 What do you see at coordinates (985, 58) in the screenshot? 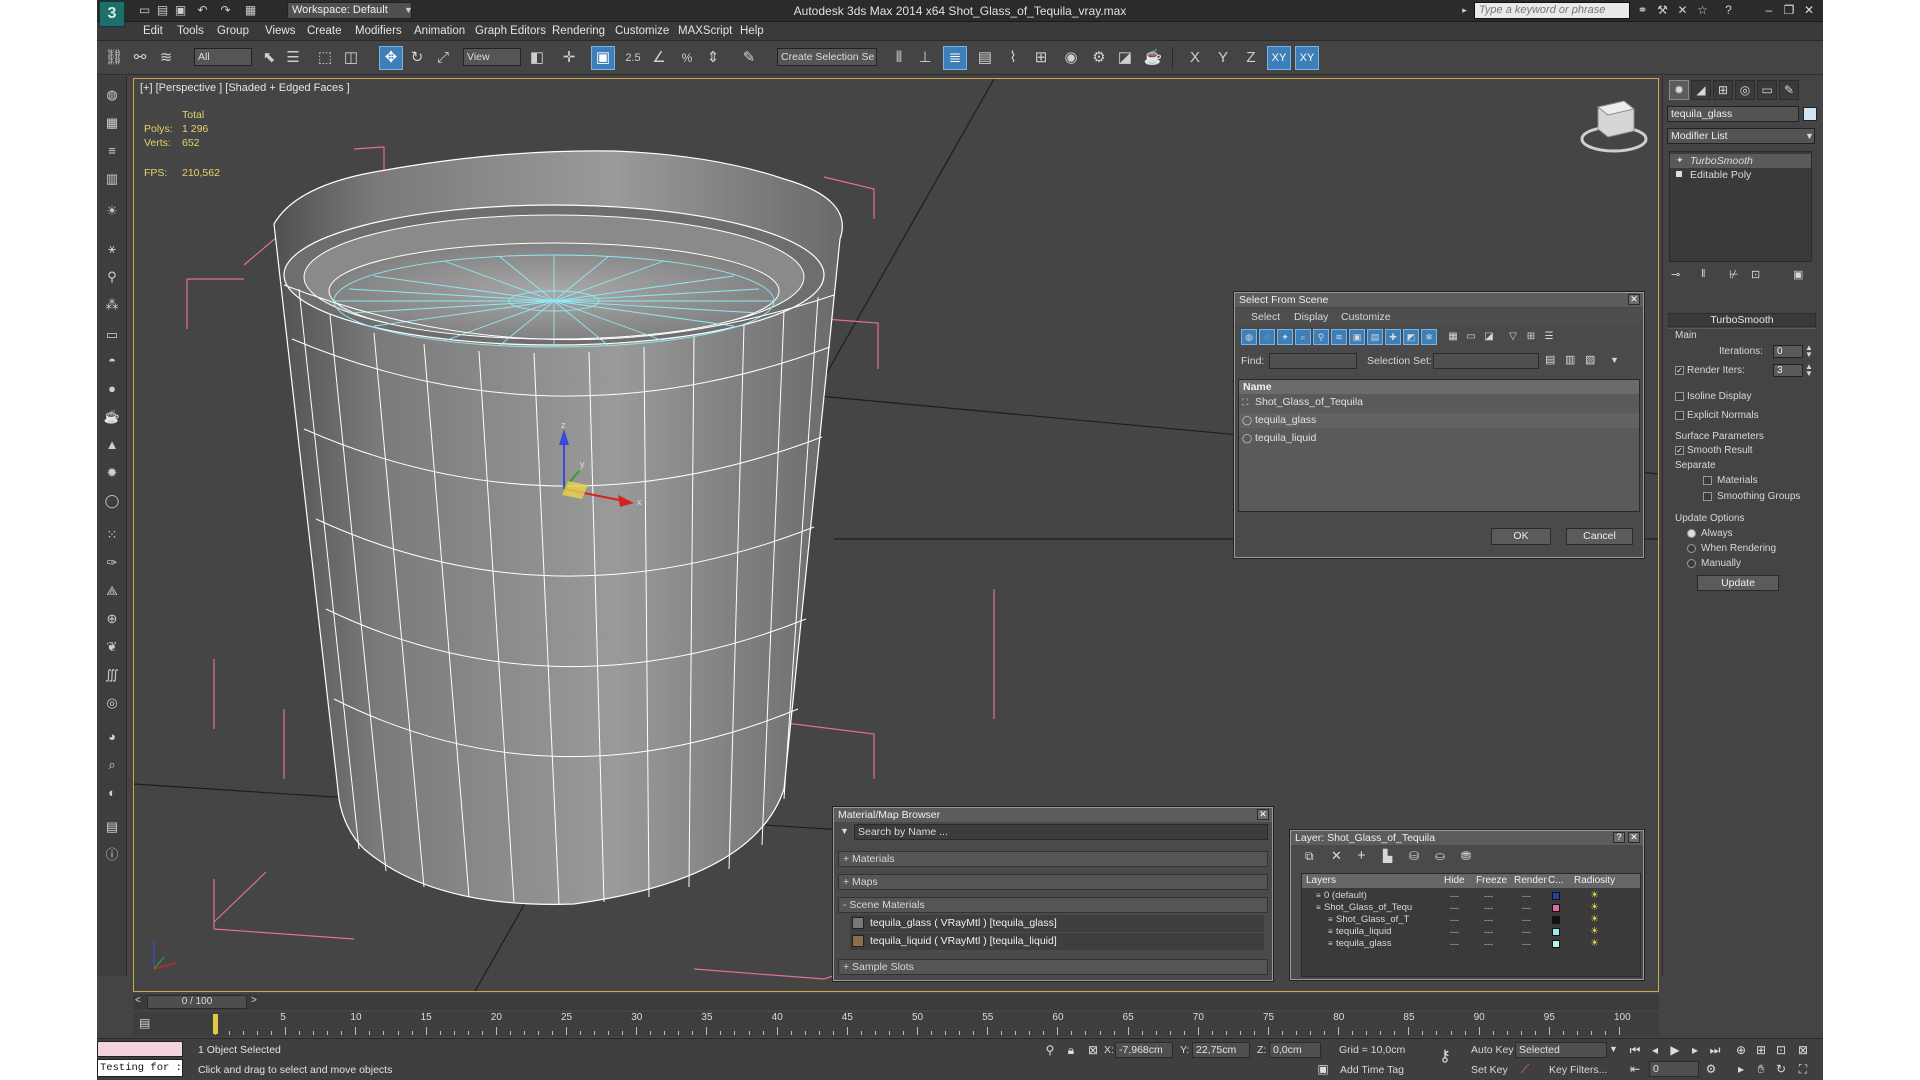
I see `graphite-ribbon-icon: ▤` at bounding box center [985, 58].